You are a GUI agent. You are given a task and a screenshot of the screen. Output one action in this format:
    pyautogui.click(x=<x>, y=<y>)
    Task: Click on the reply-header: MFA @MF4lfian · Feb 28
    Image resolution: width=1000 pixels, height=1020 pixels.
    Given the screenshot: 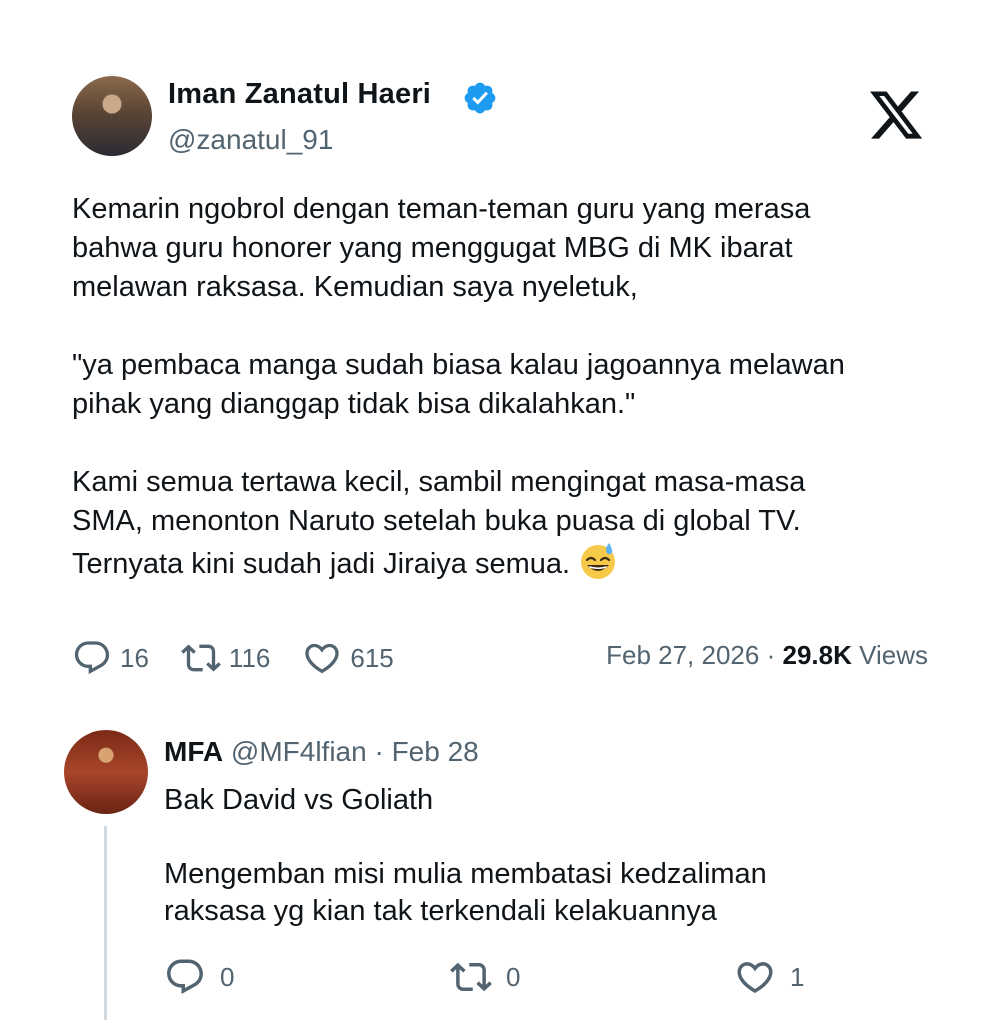 What is the action you would take?
    pyautogui.click(x=321, y=752)
    